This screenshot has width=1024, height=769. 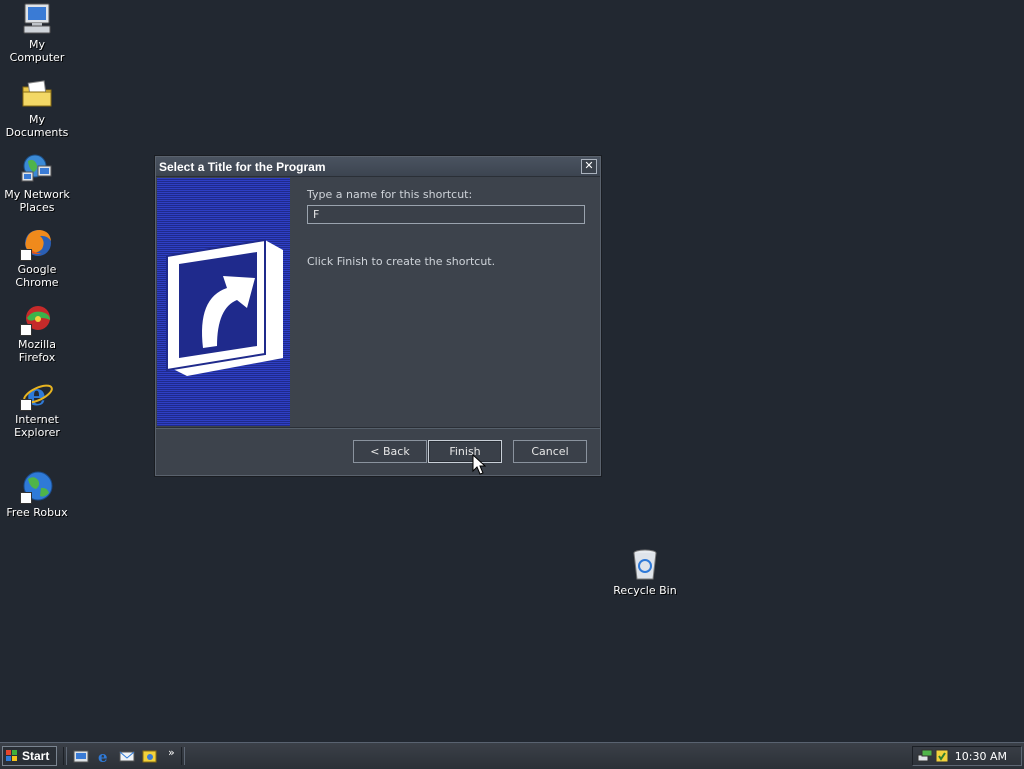 I want to click on computer-icon, so click(x=37, y=19).